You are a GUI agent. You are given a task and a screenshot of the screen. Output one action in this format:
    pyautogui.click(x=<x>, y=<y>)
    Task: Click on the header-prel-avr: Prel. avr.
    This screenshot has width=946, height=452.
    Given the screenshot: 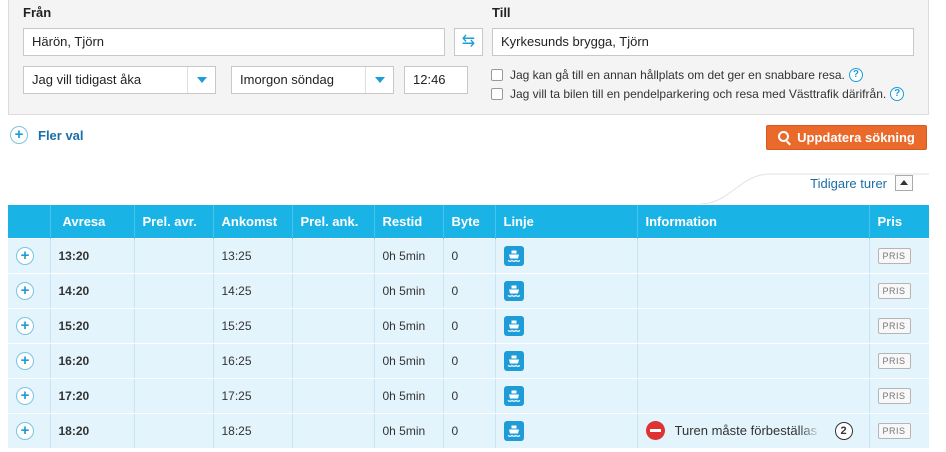 What is the action you would take?
    pyautogui.click(x=174, y=221)
    